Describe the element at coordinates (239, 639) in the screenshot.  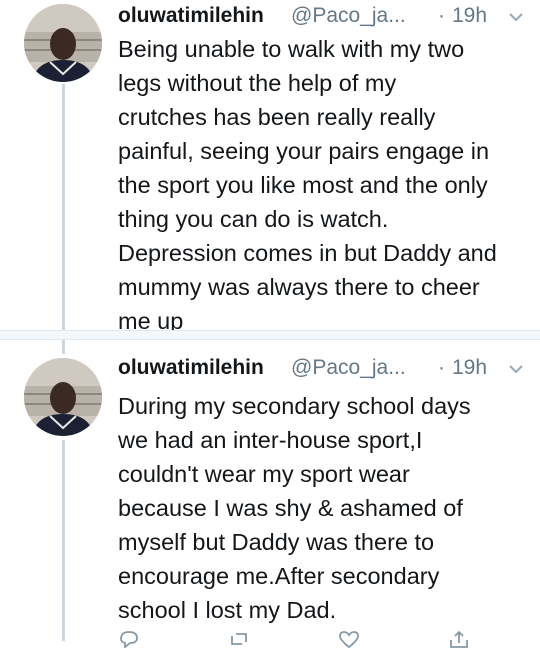
I see `retweet-icon` at that location.